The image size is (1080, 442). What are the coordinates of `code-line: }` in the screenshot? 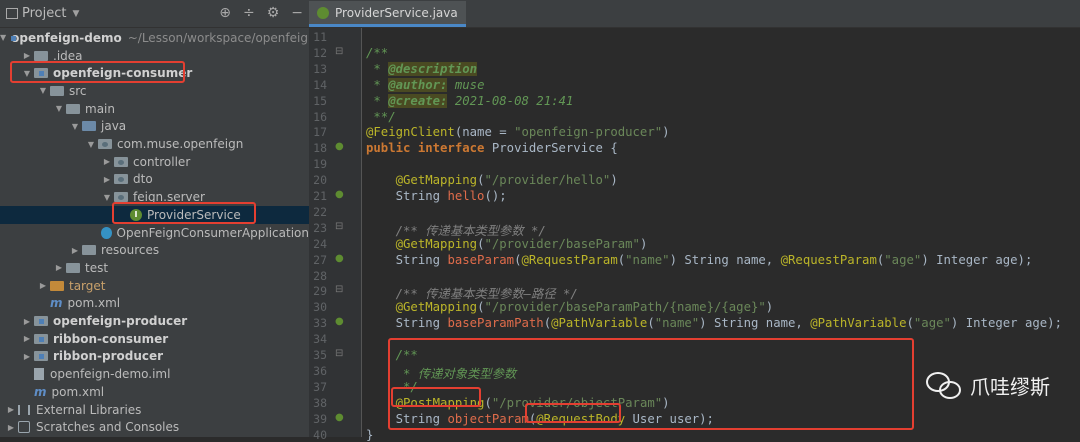 It's located at (369, 435).